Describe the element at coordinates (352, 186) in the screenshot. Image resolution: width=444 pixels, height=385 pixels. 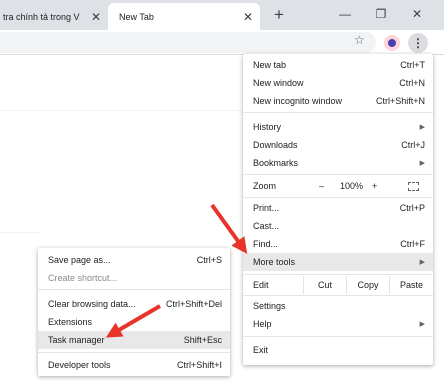
I see `zoom-level: 100%` at that location.